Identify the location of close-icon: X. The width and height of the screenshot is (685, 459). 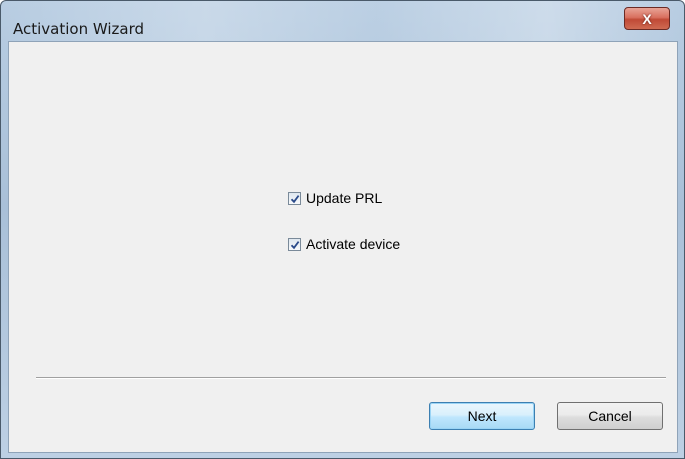
(647, 18).